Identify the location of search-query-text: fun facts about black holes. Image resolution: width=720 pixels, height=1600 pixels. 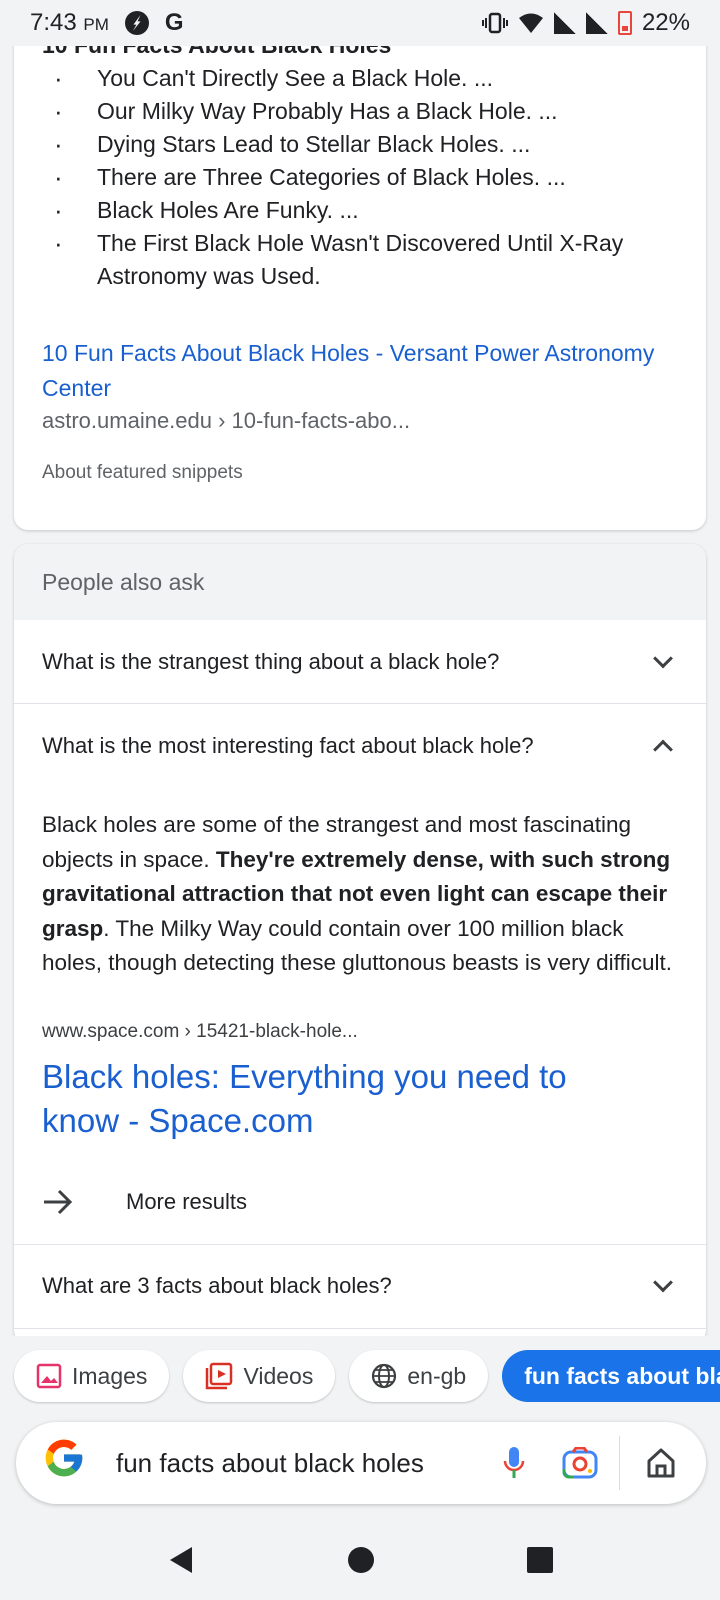
(294, 1463).